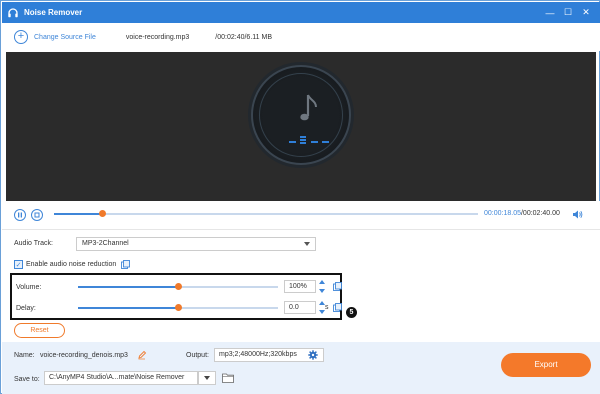 The image size is (600, 394). I want to click on window-controls: — ☐ ✕, so click(568, 12).